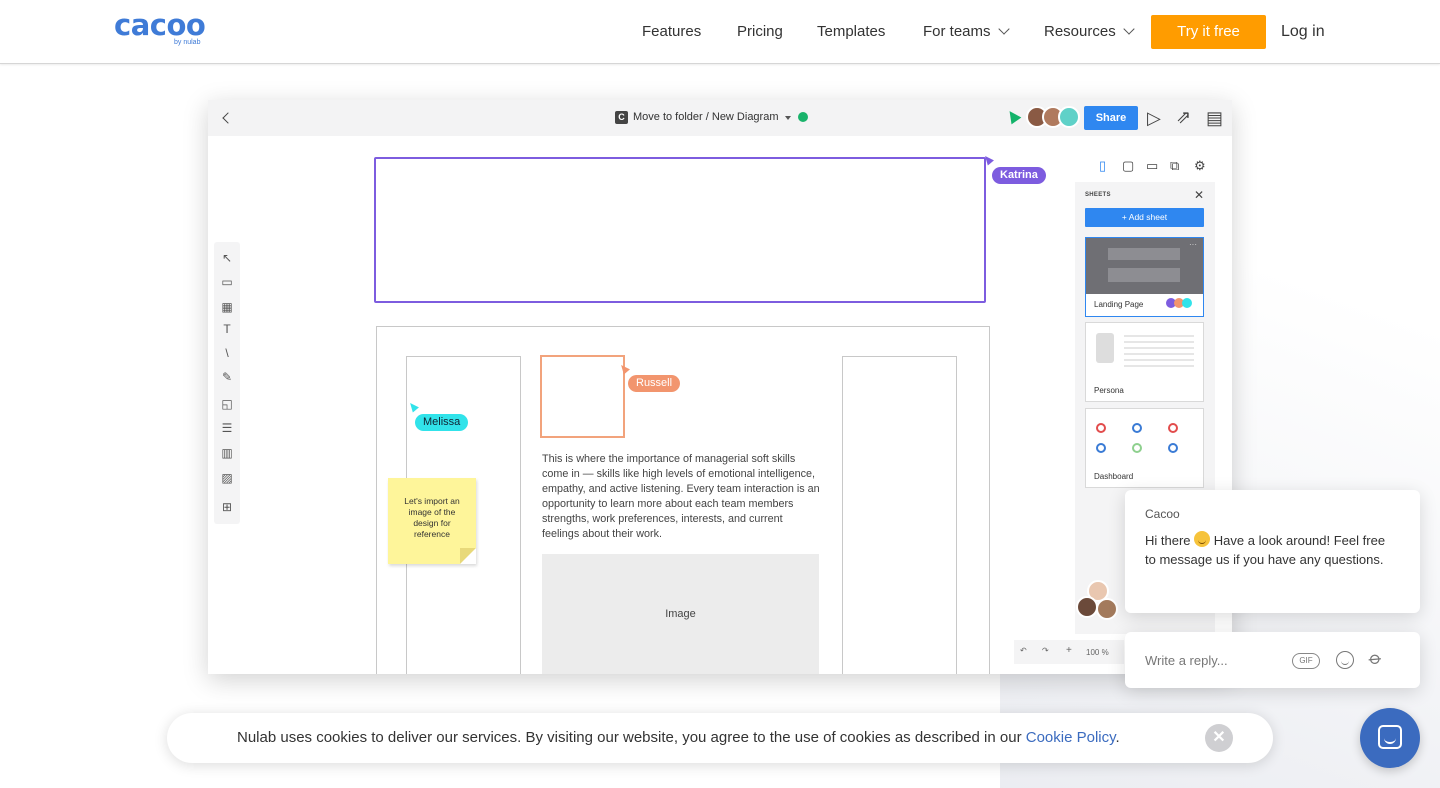 Image resolution: width=1440 pixels, height=788 pixels. I want to click on nav-pricing: Pricing, so click(760, 32).